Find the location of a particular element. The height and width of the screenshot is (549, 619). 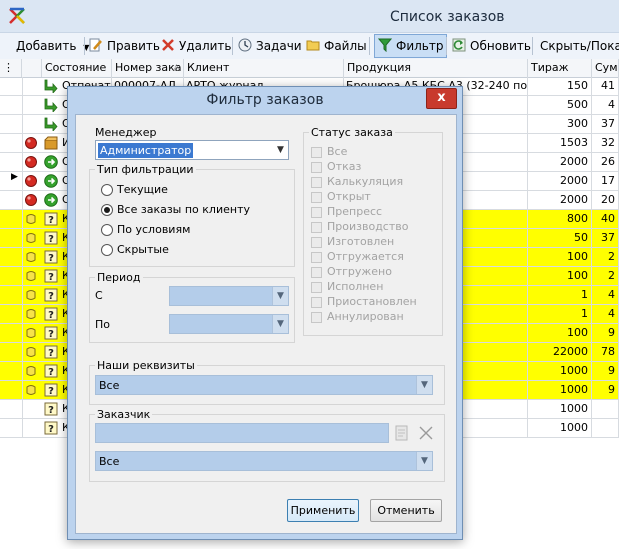

close-icon: x is located at coordinates (441, 98).